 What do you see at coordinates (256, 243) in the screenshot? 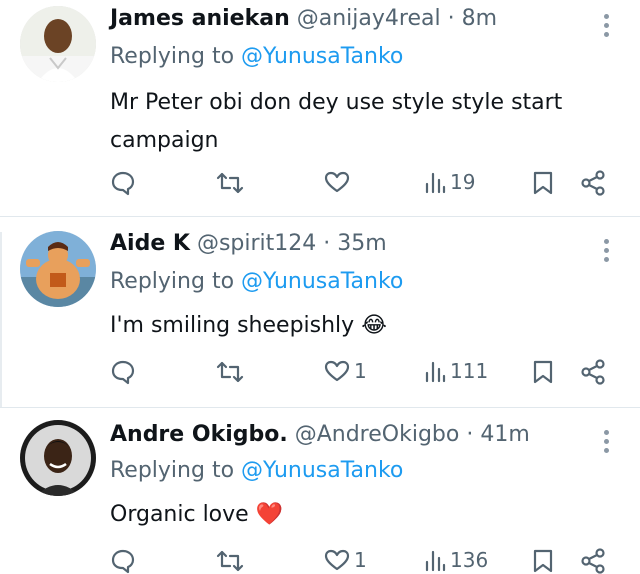
I see `author-handle: @spirit124` at bounding box center [256, 243].